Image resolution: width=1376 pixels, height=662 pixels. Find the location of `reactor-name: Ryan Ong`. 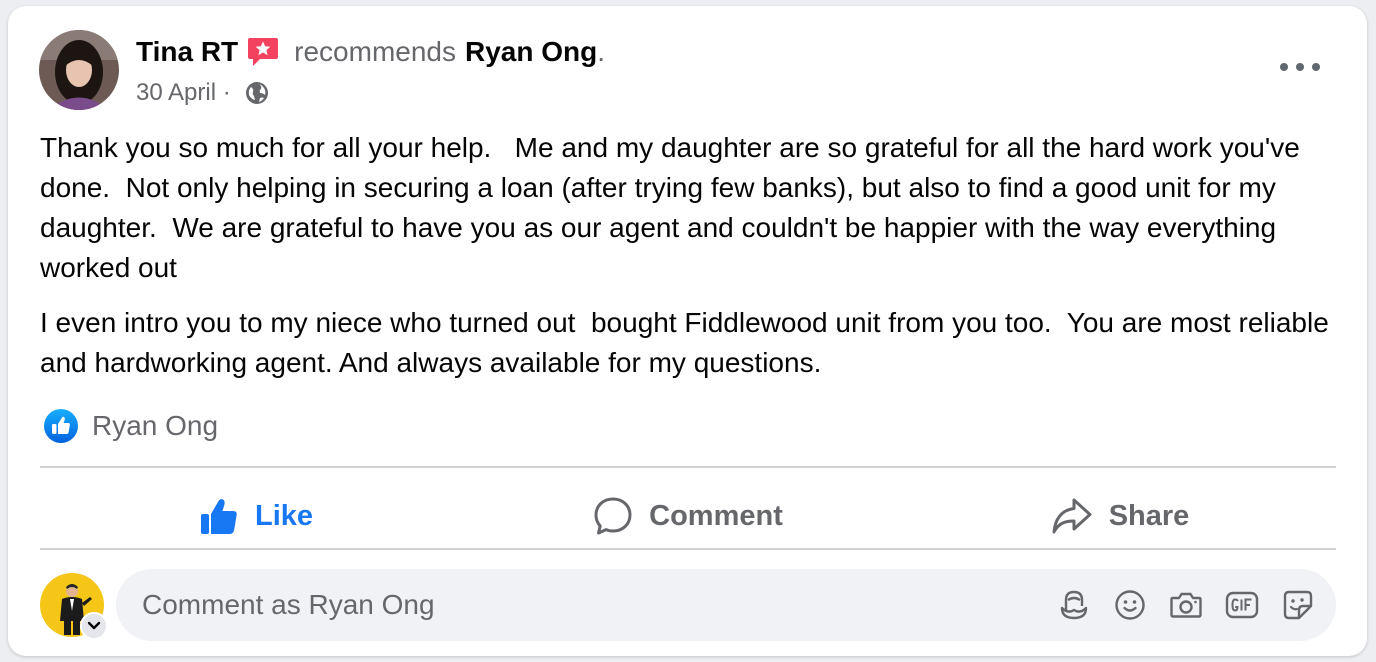

reactor-name: Ryan Ong is located at coordinates (155, 425).